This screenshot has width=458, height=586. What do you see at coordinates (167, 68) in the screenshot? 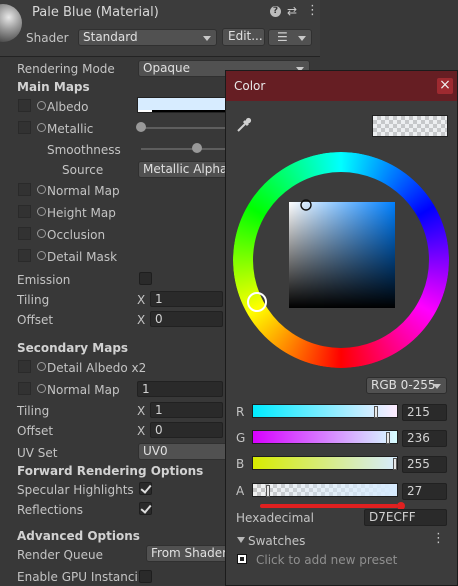
I see `rendering-mode-value: Opaque` at bounding box center [167, 68].